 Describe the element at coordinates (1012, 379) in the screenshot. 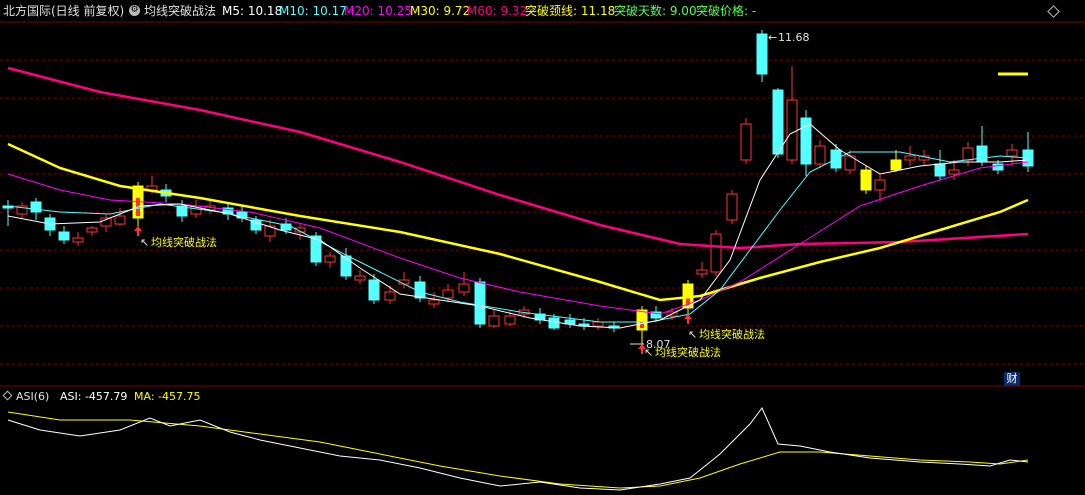

I see `finance-badge: 财` at that location.